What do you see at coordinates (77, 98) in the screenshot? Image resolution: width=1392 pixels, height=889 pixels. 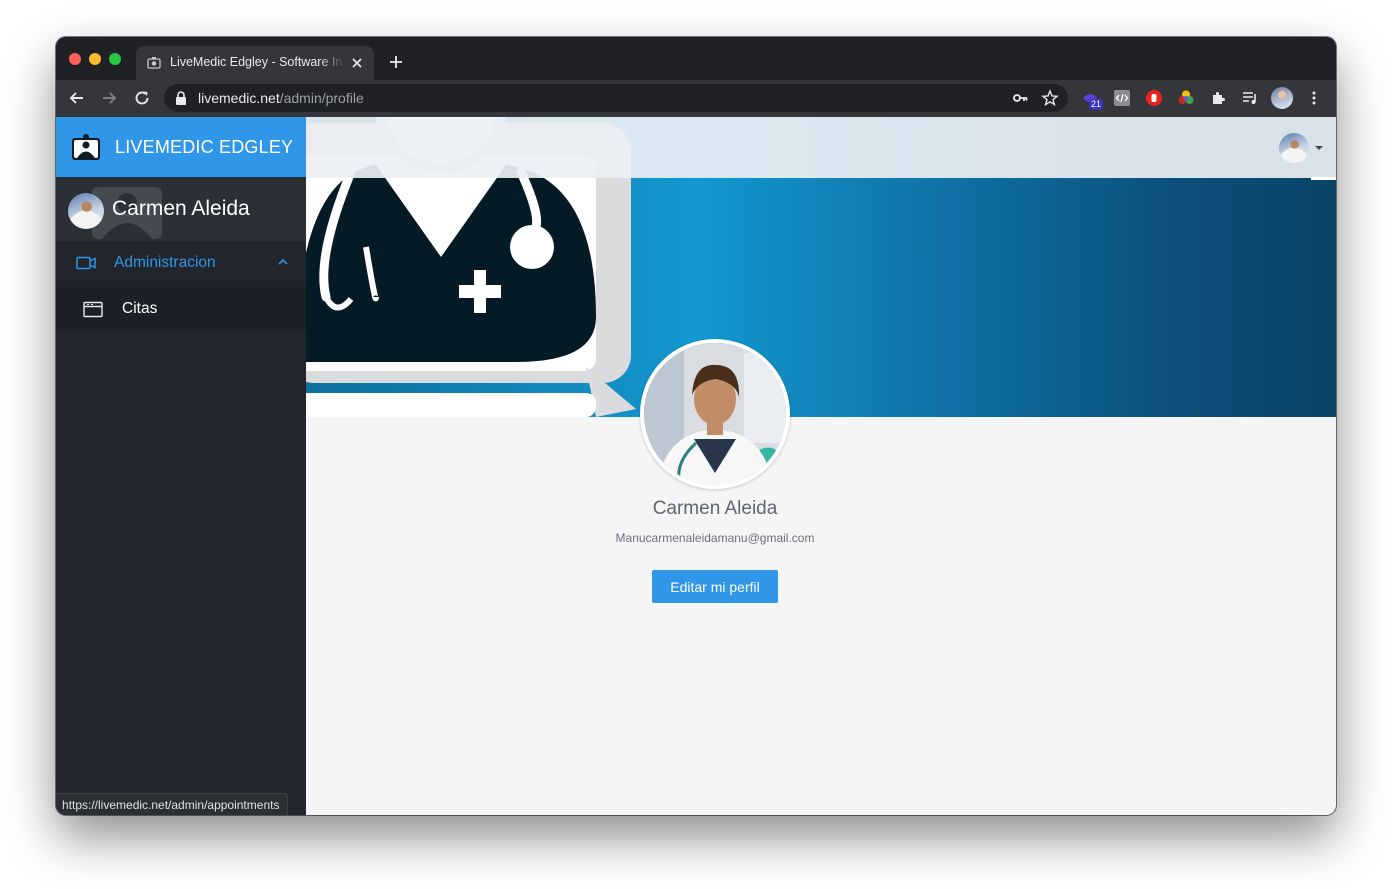 I see `back-icon` at bounding box center [77, 98].